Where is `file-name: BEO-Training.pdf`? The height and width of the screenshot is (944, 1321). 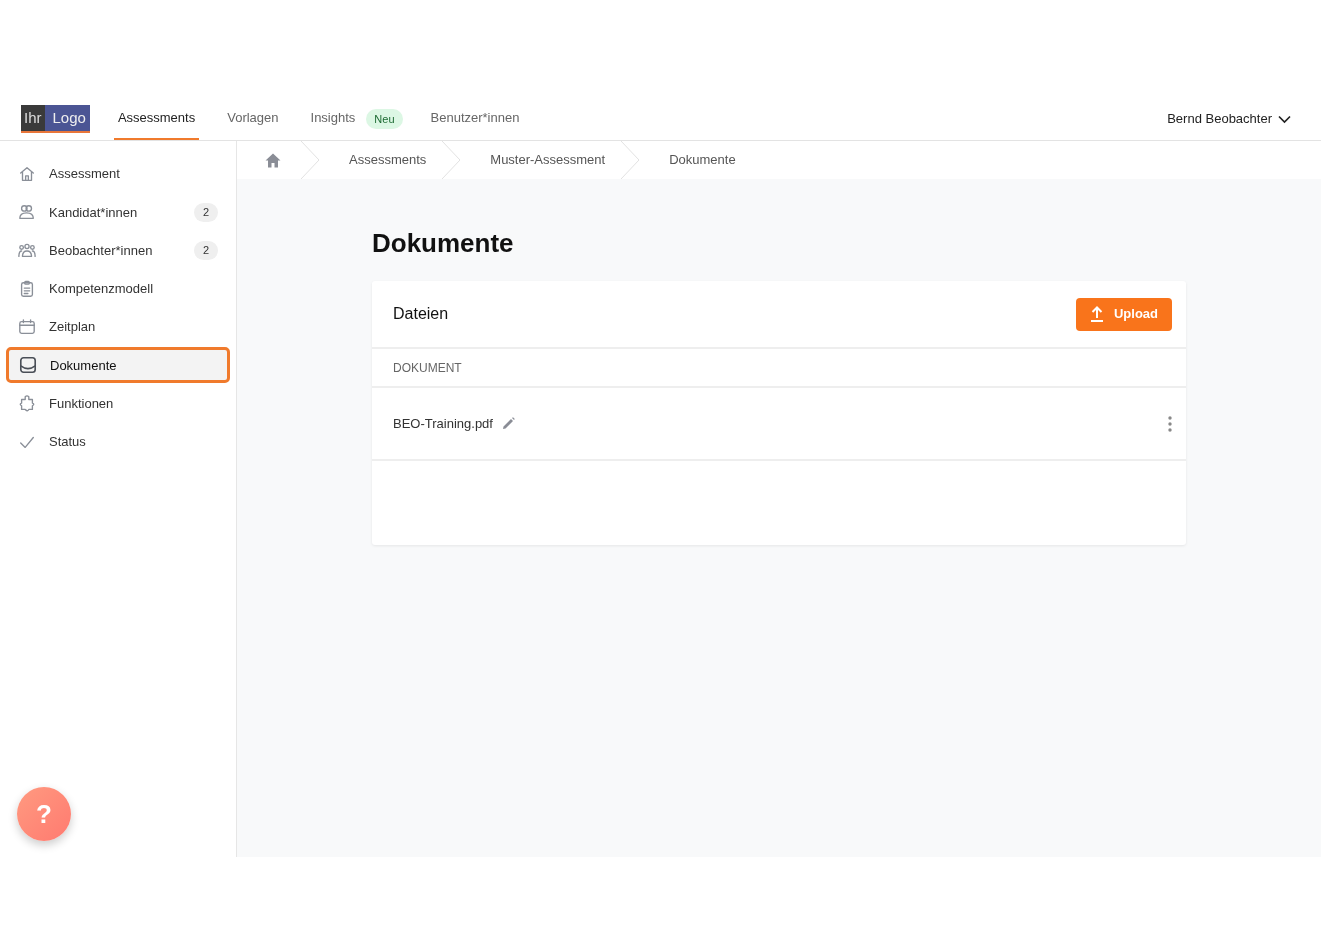
file-name: BEO-Training.pdf is located at coordinates (443, 423).